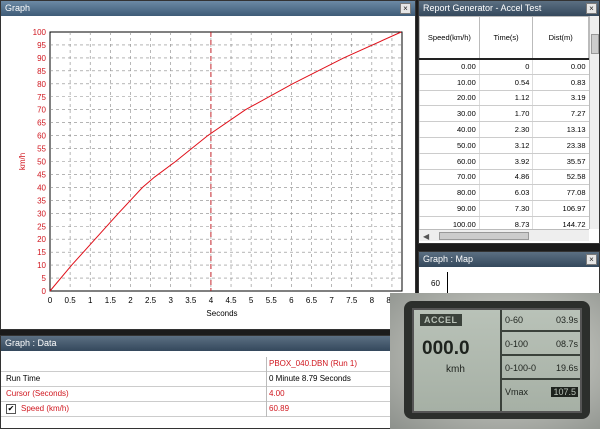 This screenshot has width=600, height=429. Describe the element at coordinates (312, 300) in the screenshot. I see `x-tick-label: 6.5` at that location.